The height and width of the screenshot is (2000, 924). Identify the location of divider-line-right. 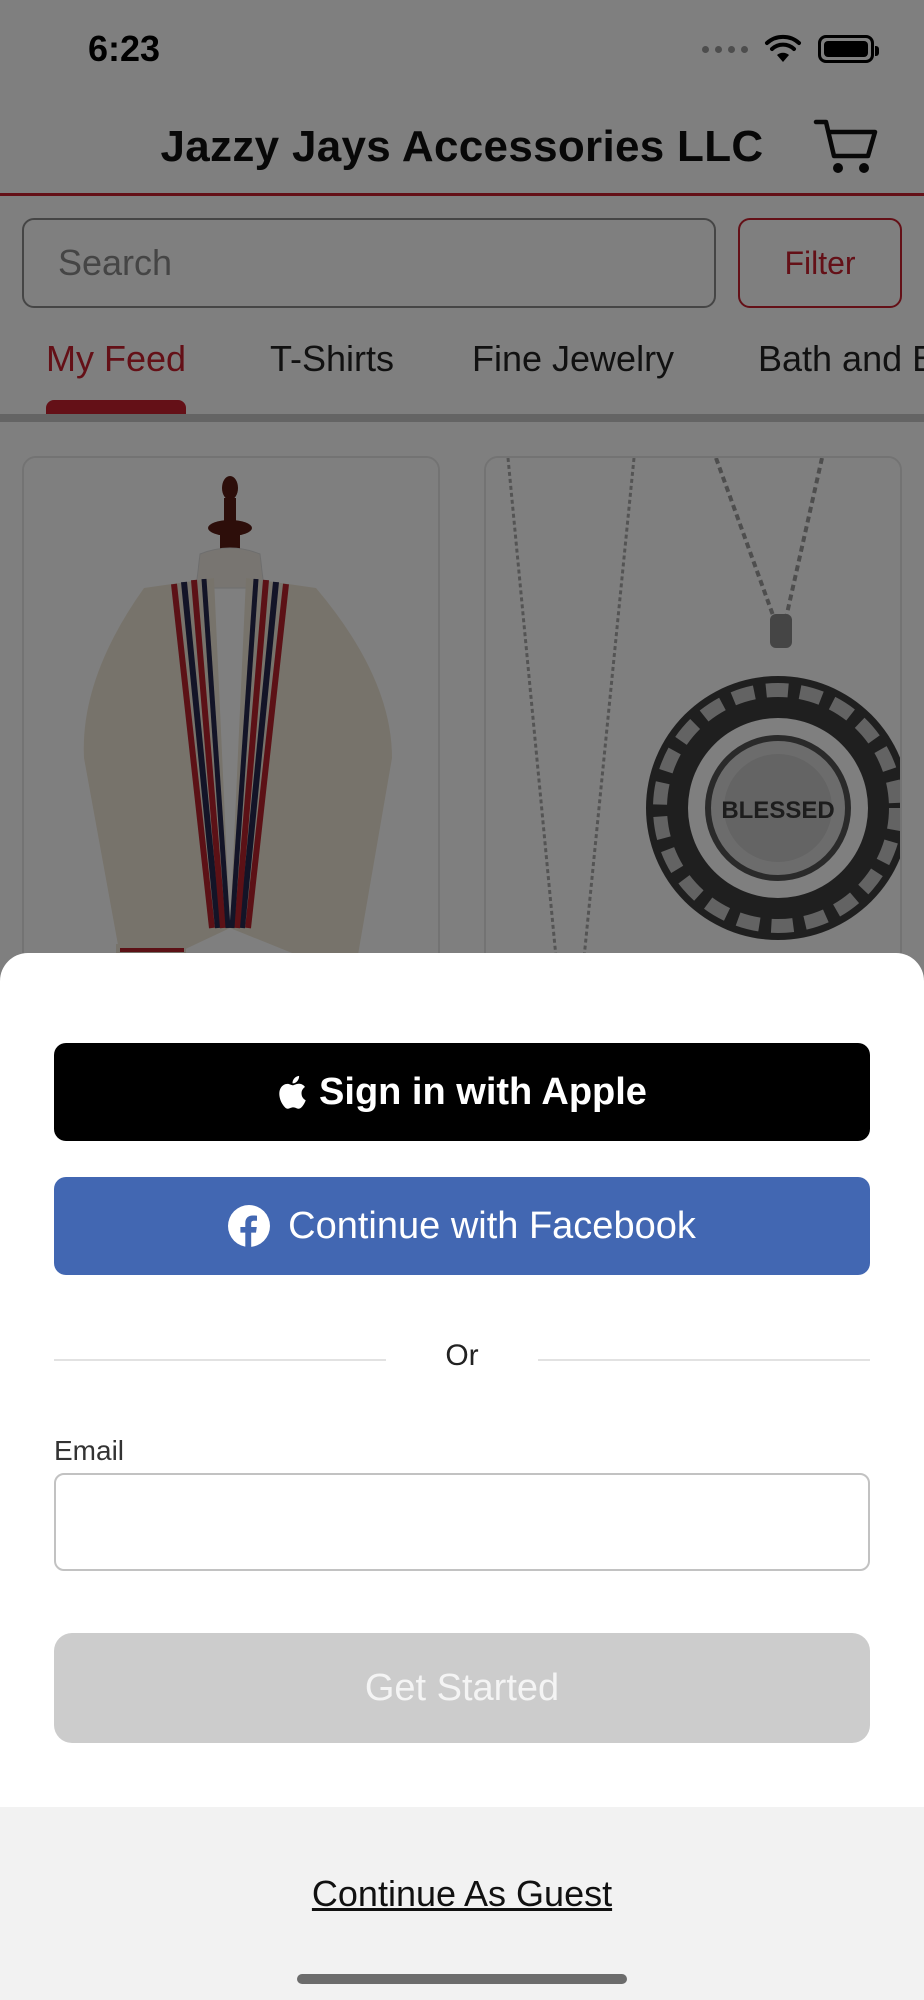
(704, 1360).